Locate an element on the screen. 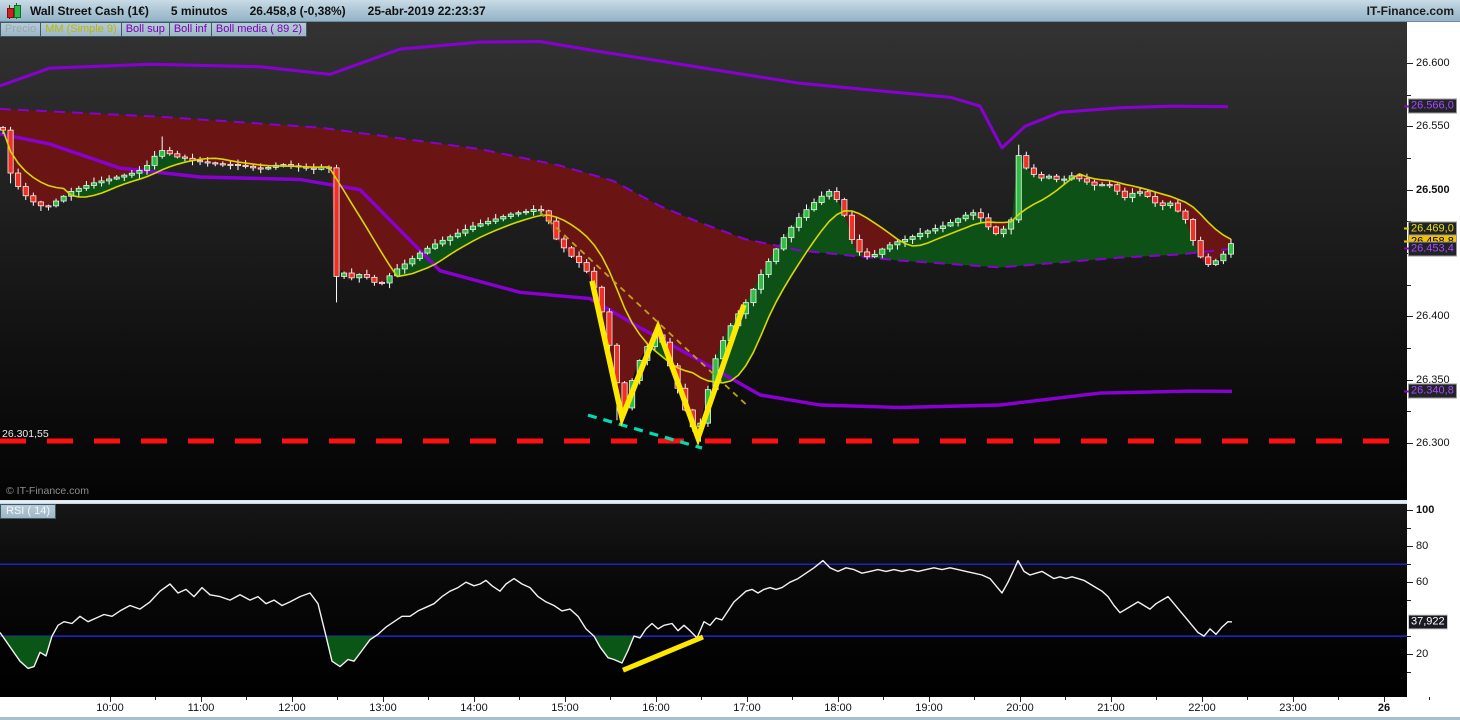  time-axis-label: 13:00 is located at coordinates (383, 708).